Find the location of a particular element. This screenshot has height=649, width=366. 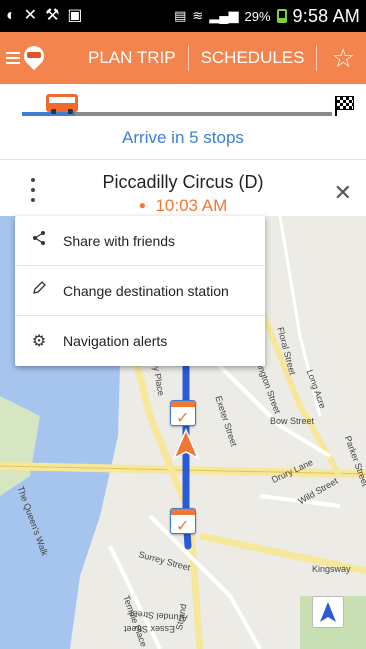

wifi-icon: ≋ is located at coordinates (198, 15).